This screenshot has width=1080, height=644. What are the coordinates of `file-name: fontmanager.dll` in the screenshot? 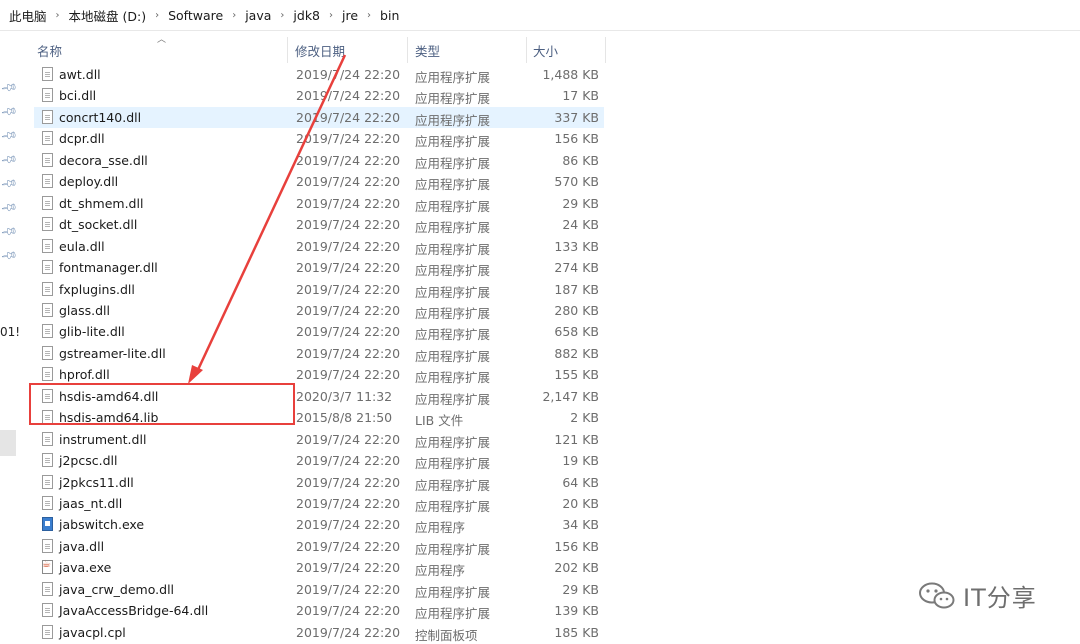 It's located at (108, 268).